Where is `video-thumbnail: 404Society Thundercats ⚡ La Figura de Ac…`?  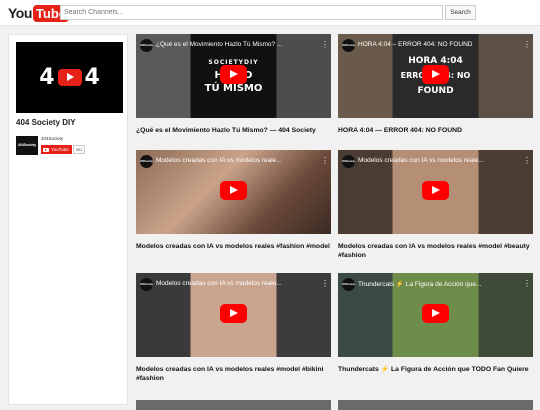 video-thumbnail: 404Society Thundercats ⚡ La Figura de Ac… is located at coordinates (435, 315).